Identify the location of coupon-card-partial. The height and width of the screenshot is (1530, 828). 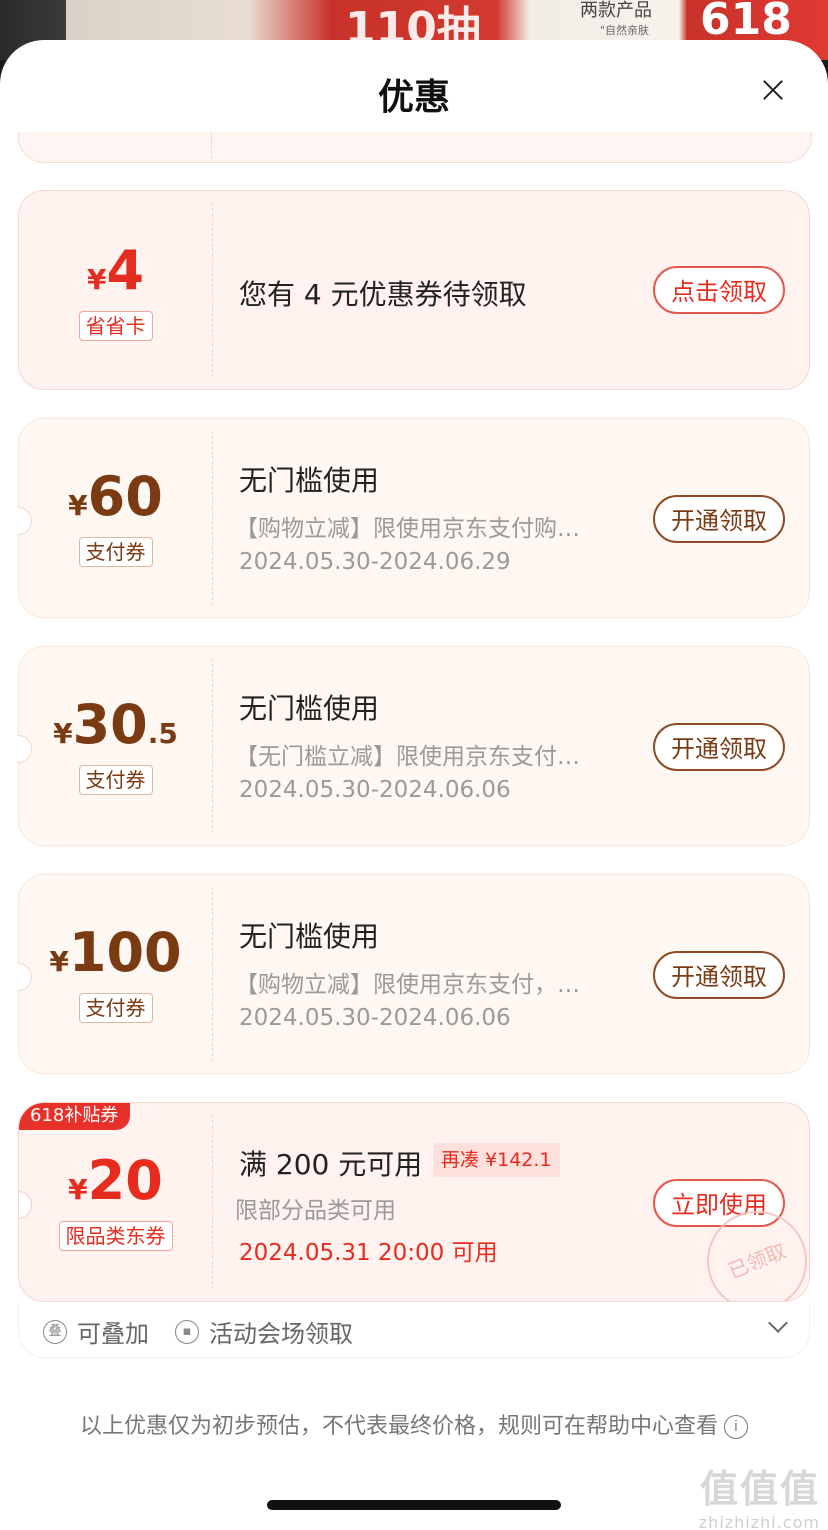
(415, 147).